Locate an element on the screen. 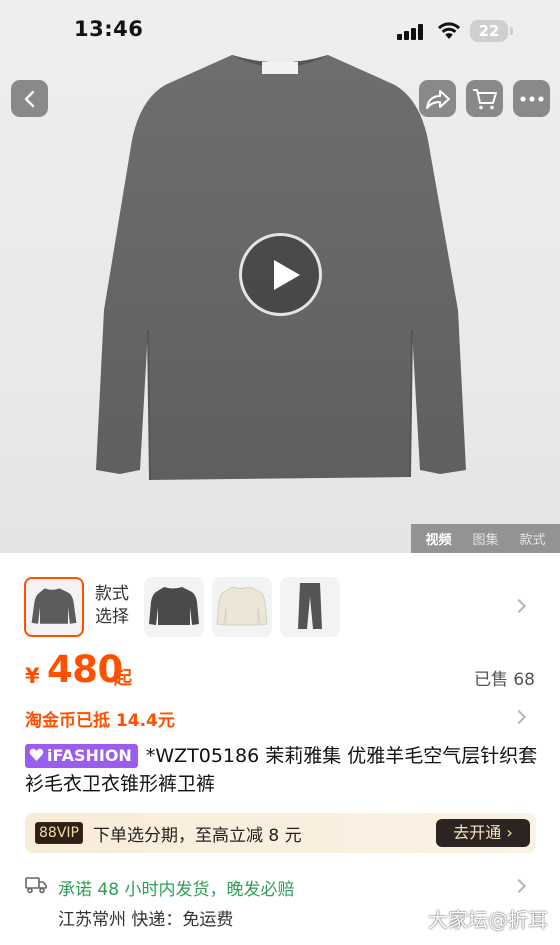 Image resolution: width=560 pixels, height=945 pixels. heart-icon is located at coordinates (36, 754).